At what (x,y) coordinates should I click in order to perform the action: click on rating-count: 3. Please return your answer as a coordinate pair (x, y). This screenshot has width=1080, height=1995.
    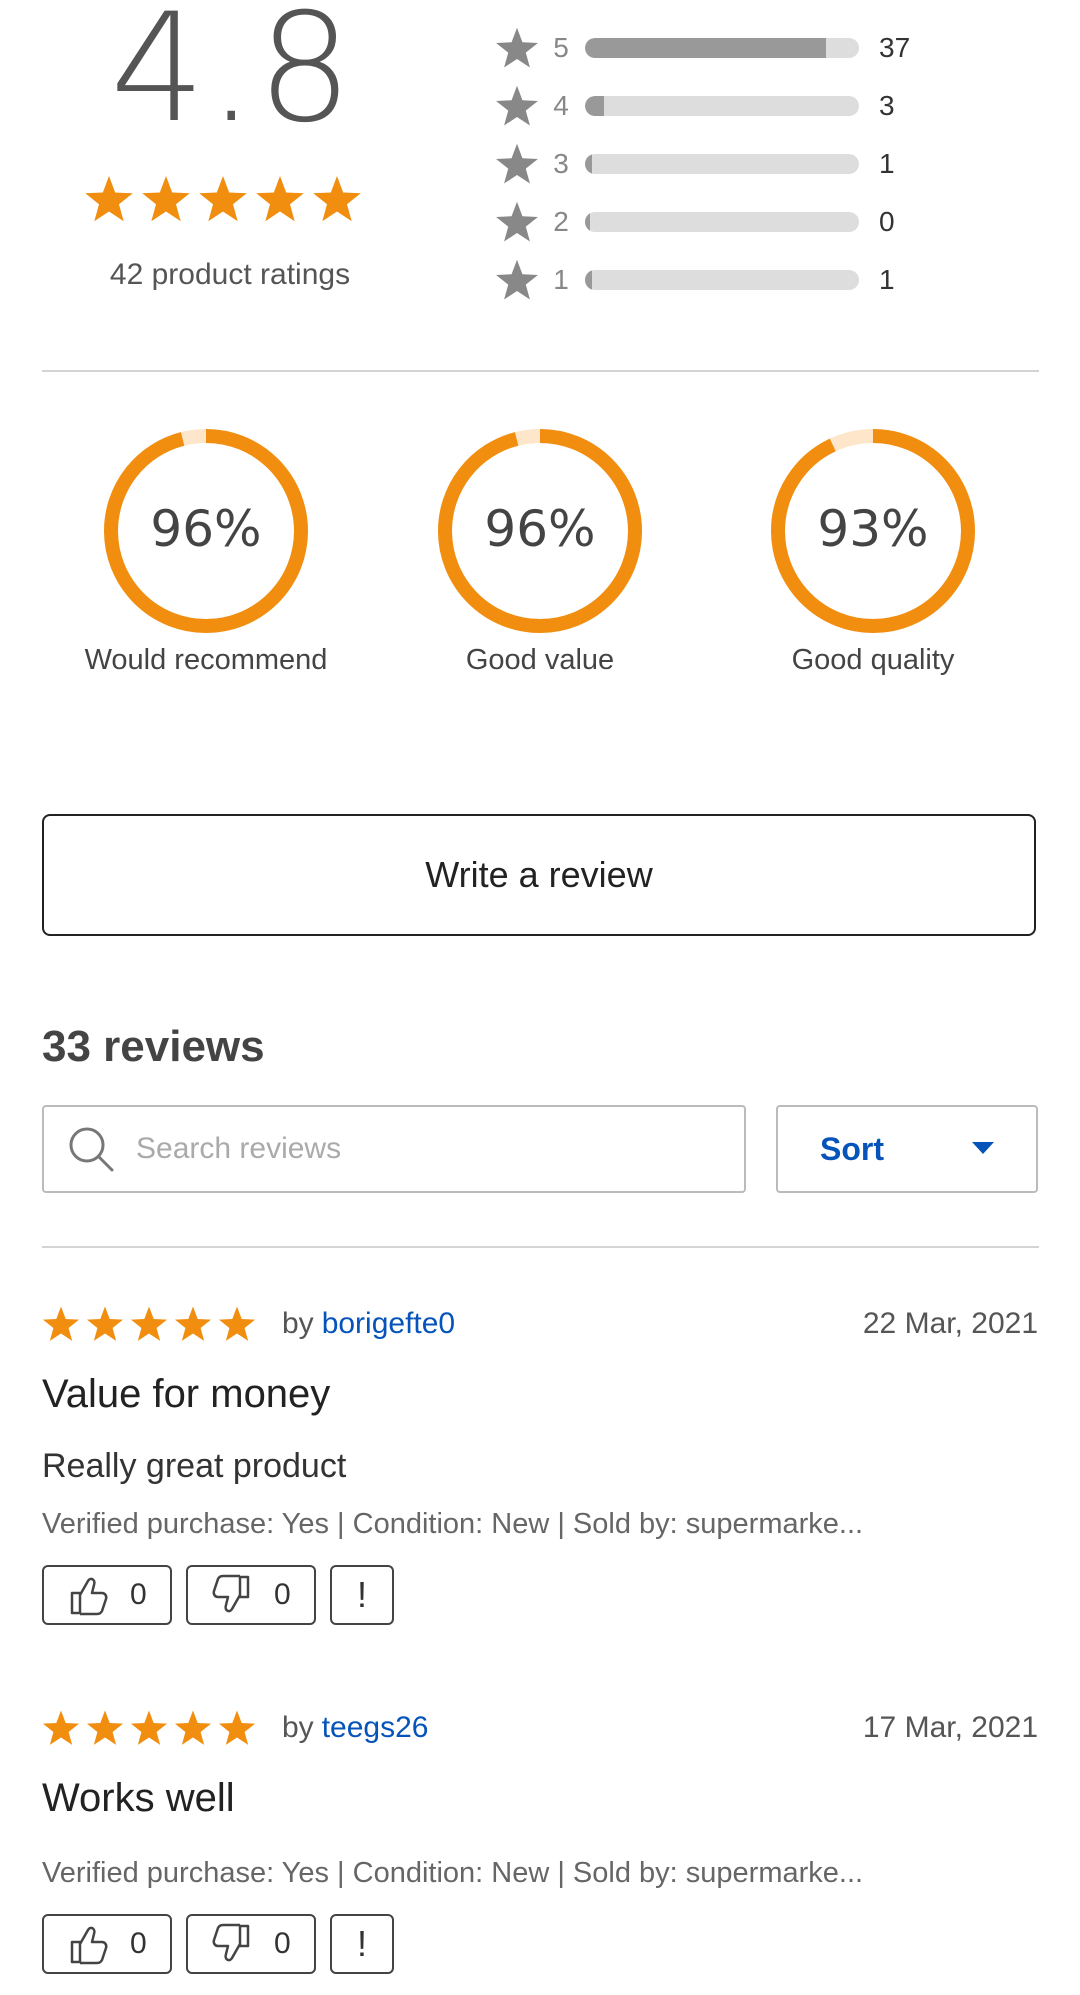
    Looking at the image, I should click on (887, 105).